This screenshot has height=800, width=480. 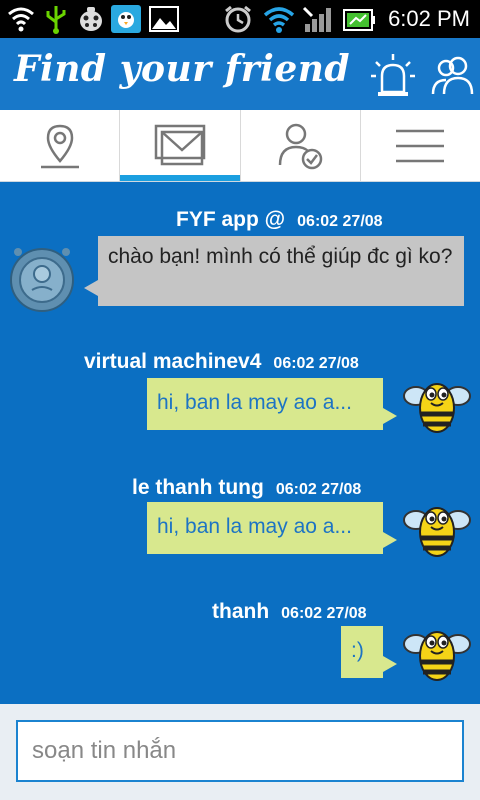 What do you see at coordinates (279, 20) in the screenshot?
I see `wifi-signal-icon` at bounding box center [279, 20].